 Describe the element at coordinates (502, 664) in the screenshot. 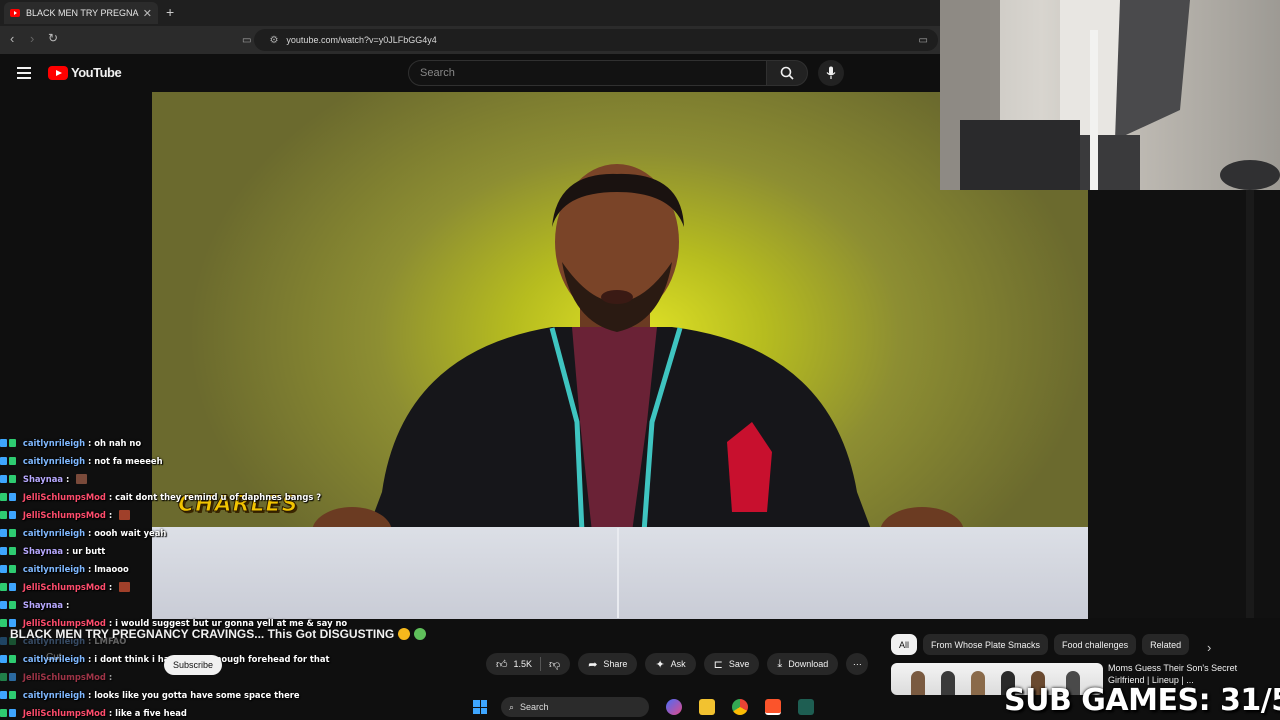

I see `like-icon: 👍︎` at that location.